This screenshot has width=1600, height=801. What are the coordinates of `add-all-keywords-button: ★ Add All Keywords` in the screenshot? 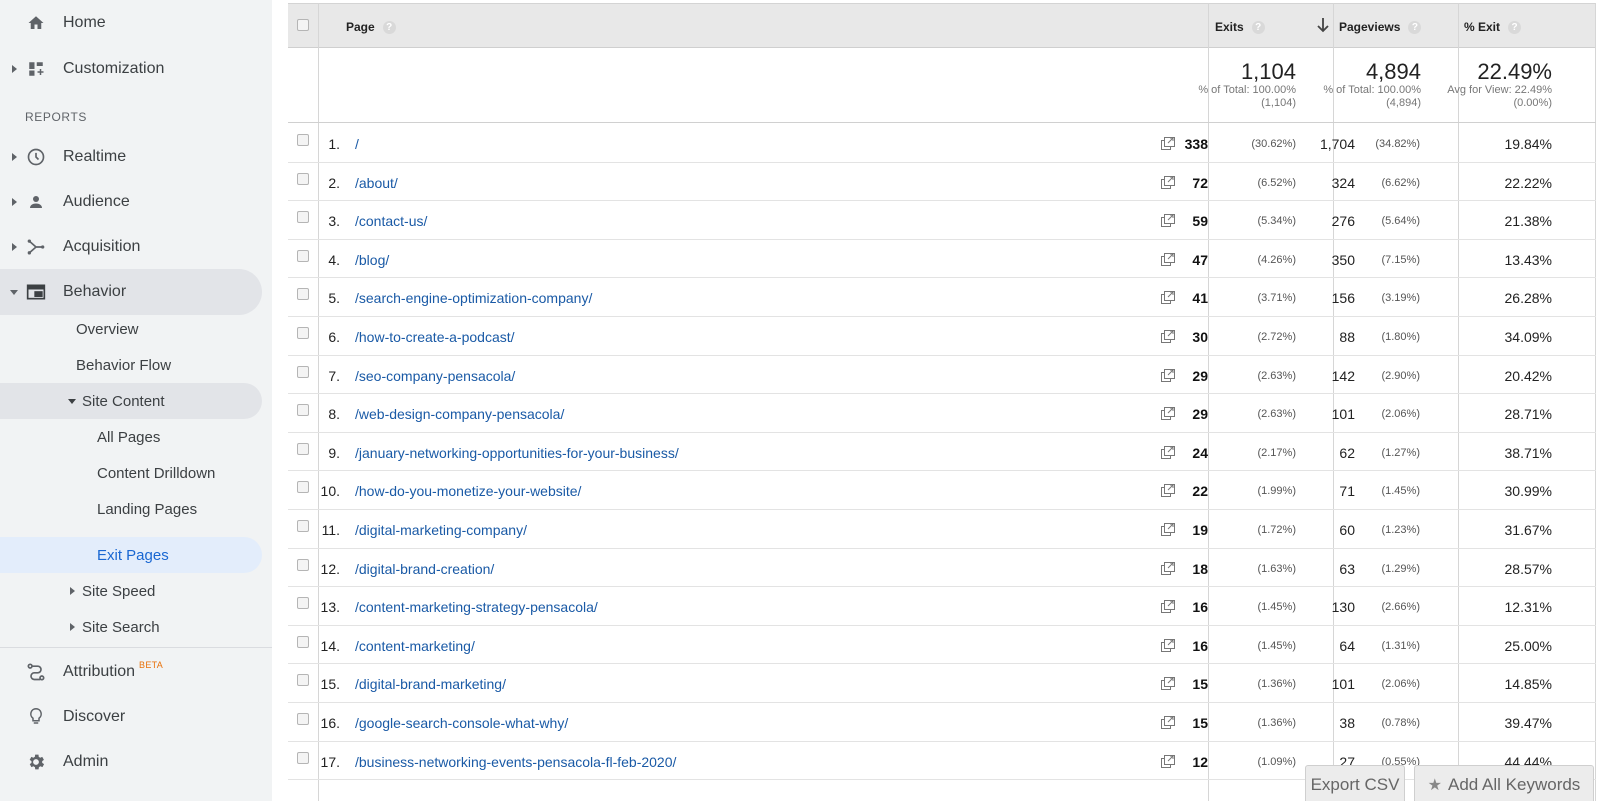 It's located at (1504, 783).